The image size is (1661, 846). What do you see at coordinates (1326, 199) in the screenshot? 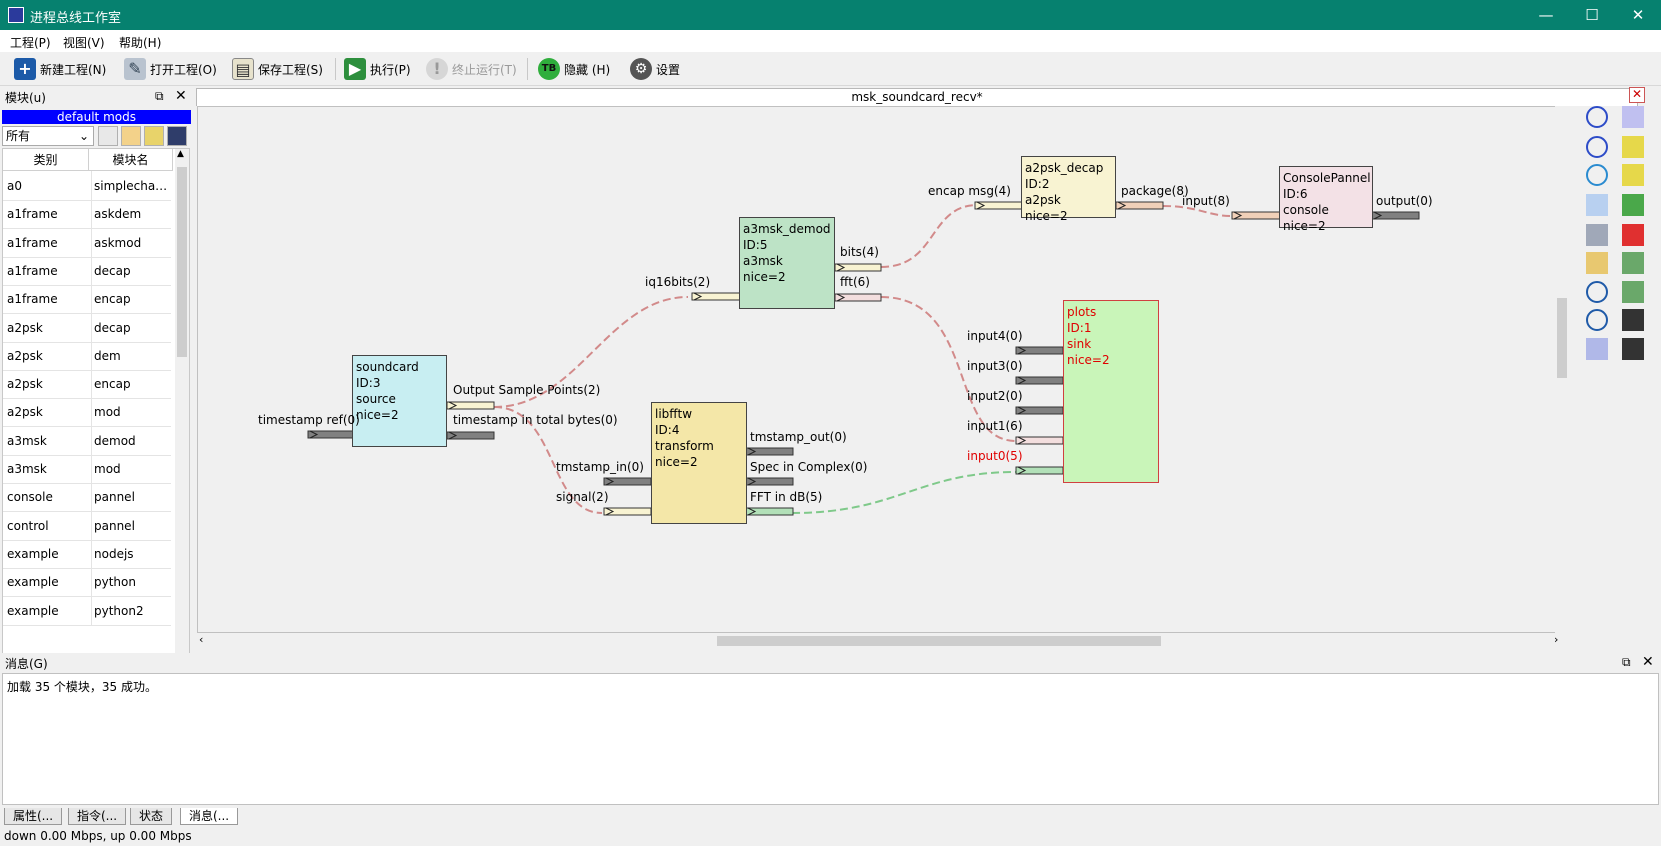
I see `node-console-pannel: ConsolePannel ID:6 console nice=2` at bounding box center [1326, 199].